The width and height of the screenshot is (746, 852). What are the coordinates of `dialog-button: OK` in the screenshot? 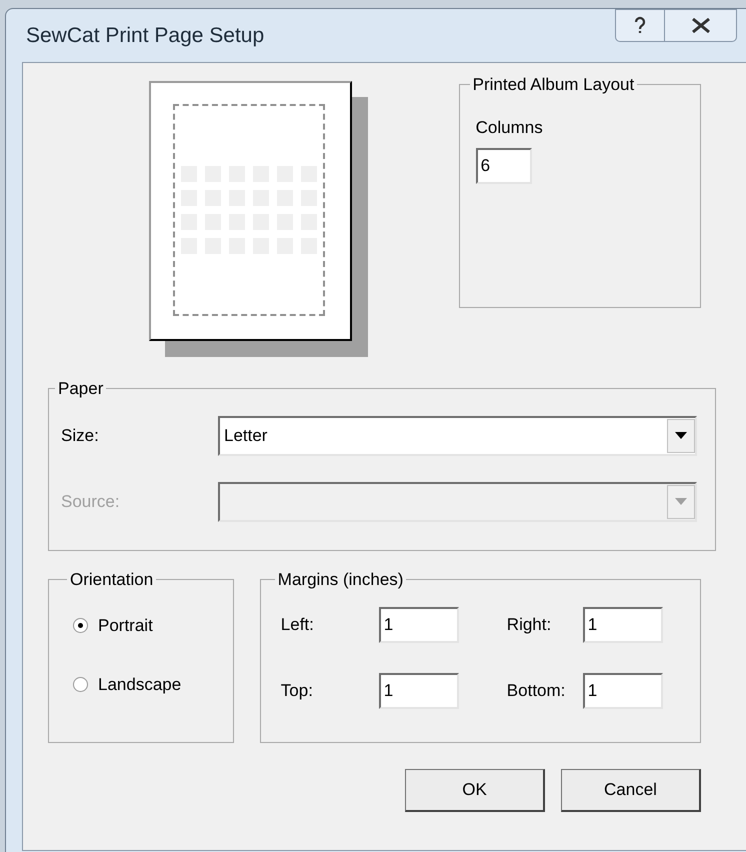 It's located at (475, 790).